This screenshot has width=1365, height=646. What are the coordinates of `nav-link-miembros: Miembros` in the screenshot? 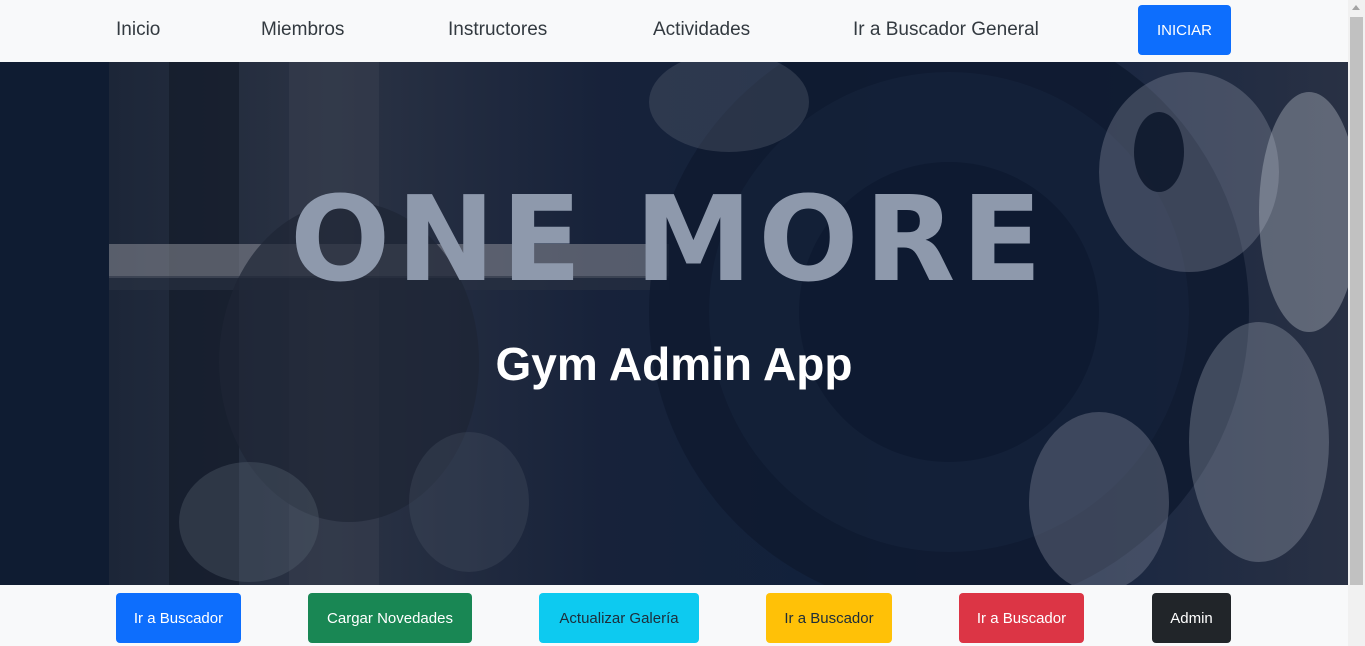 It's located at (302, 30).